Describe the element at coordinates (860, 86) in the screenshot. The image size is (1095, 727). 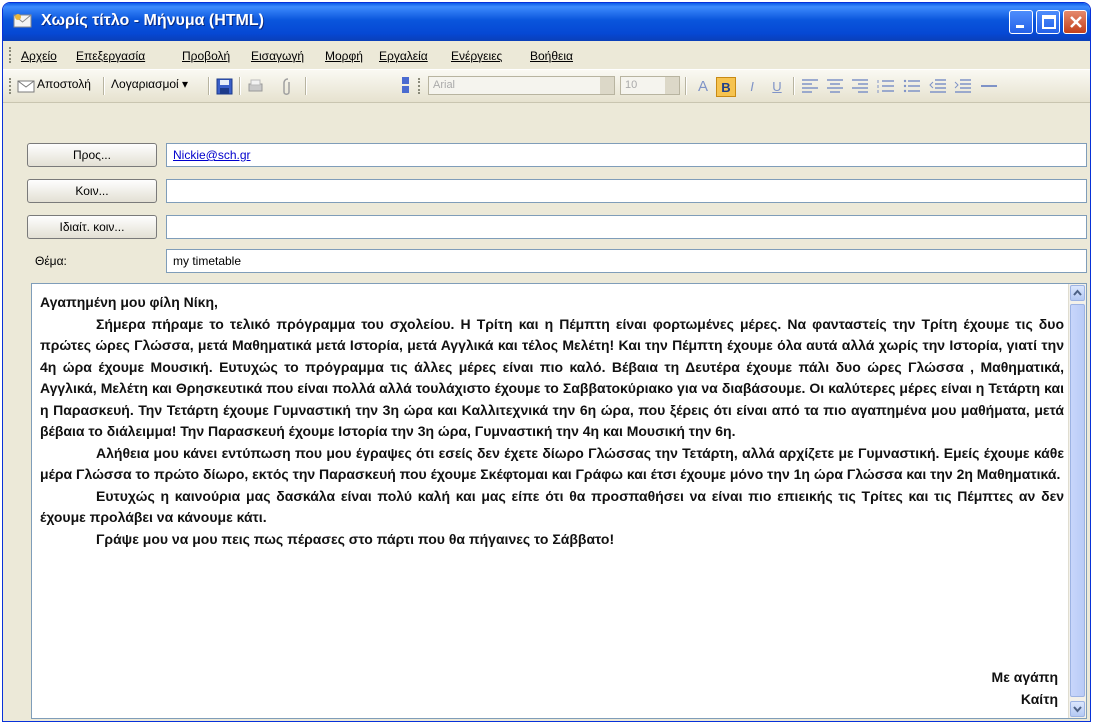
I see `align-right-icon` at that location.